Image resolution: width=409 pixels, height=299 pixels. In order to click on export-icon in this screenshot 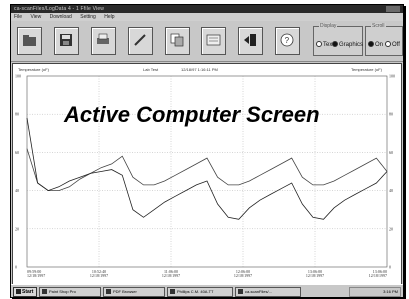, I will do `click(250, 40)`.